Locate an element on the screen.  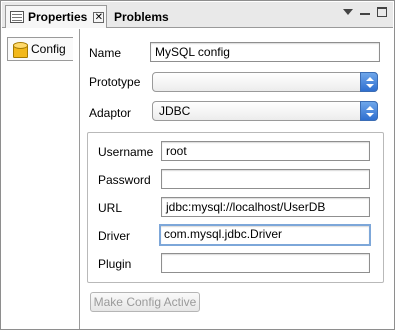
view-controls is located at coordinates (365, 12).